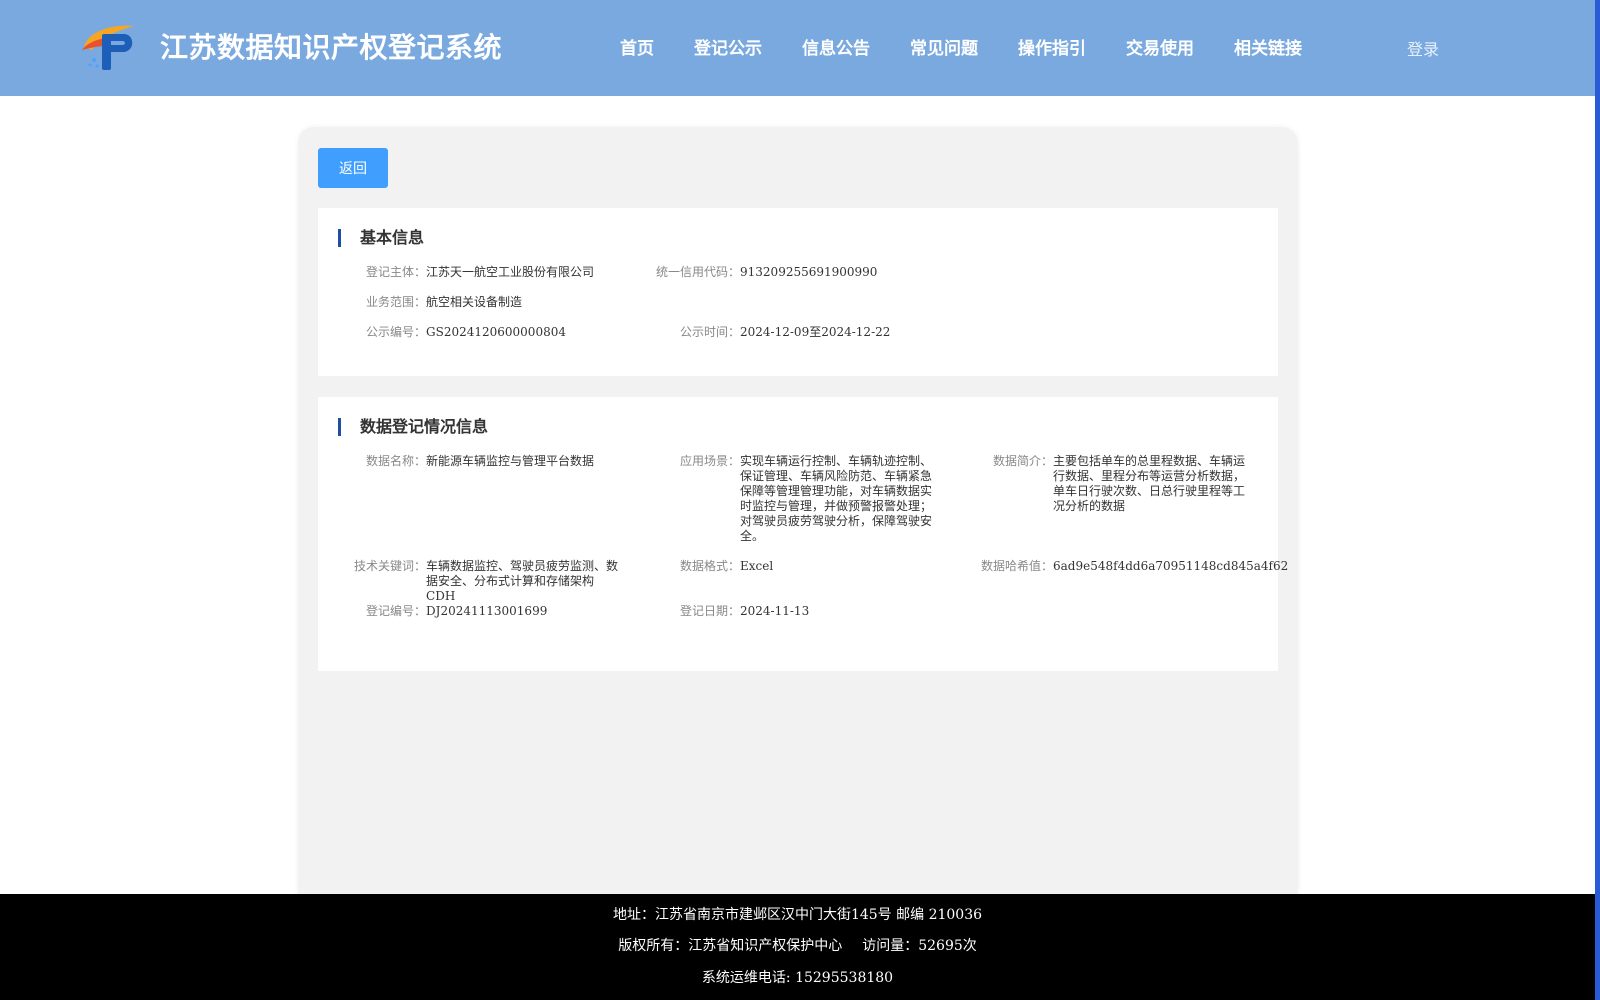  I want to click on field-label: 数据名称：, so click(396, 461).